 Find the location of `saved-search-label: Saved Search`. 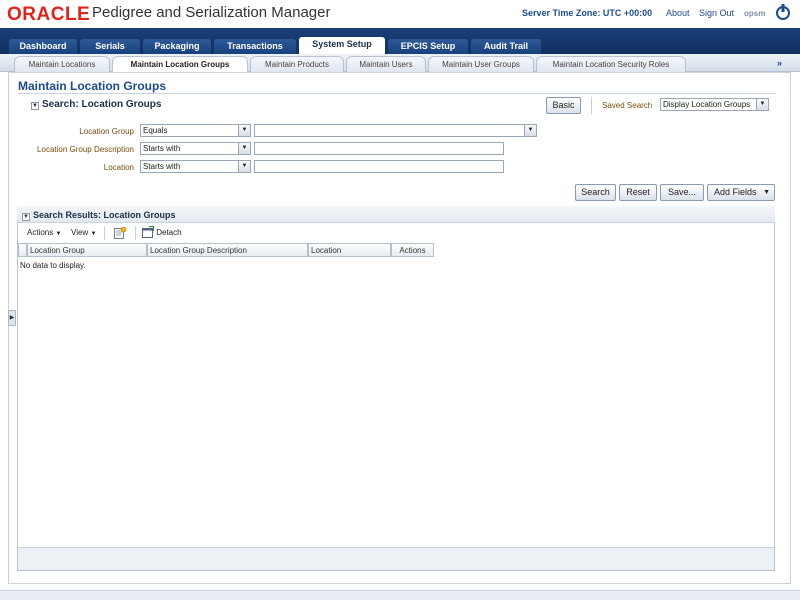

saved-search-label: Saved Search is located at coordinates (627, 105).